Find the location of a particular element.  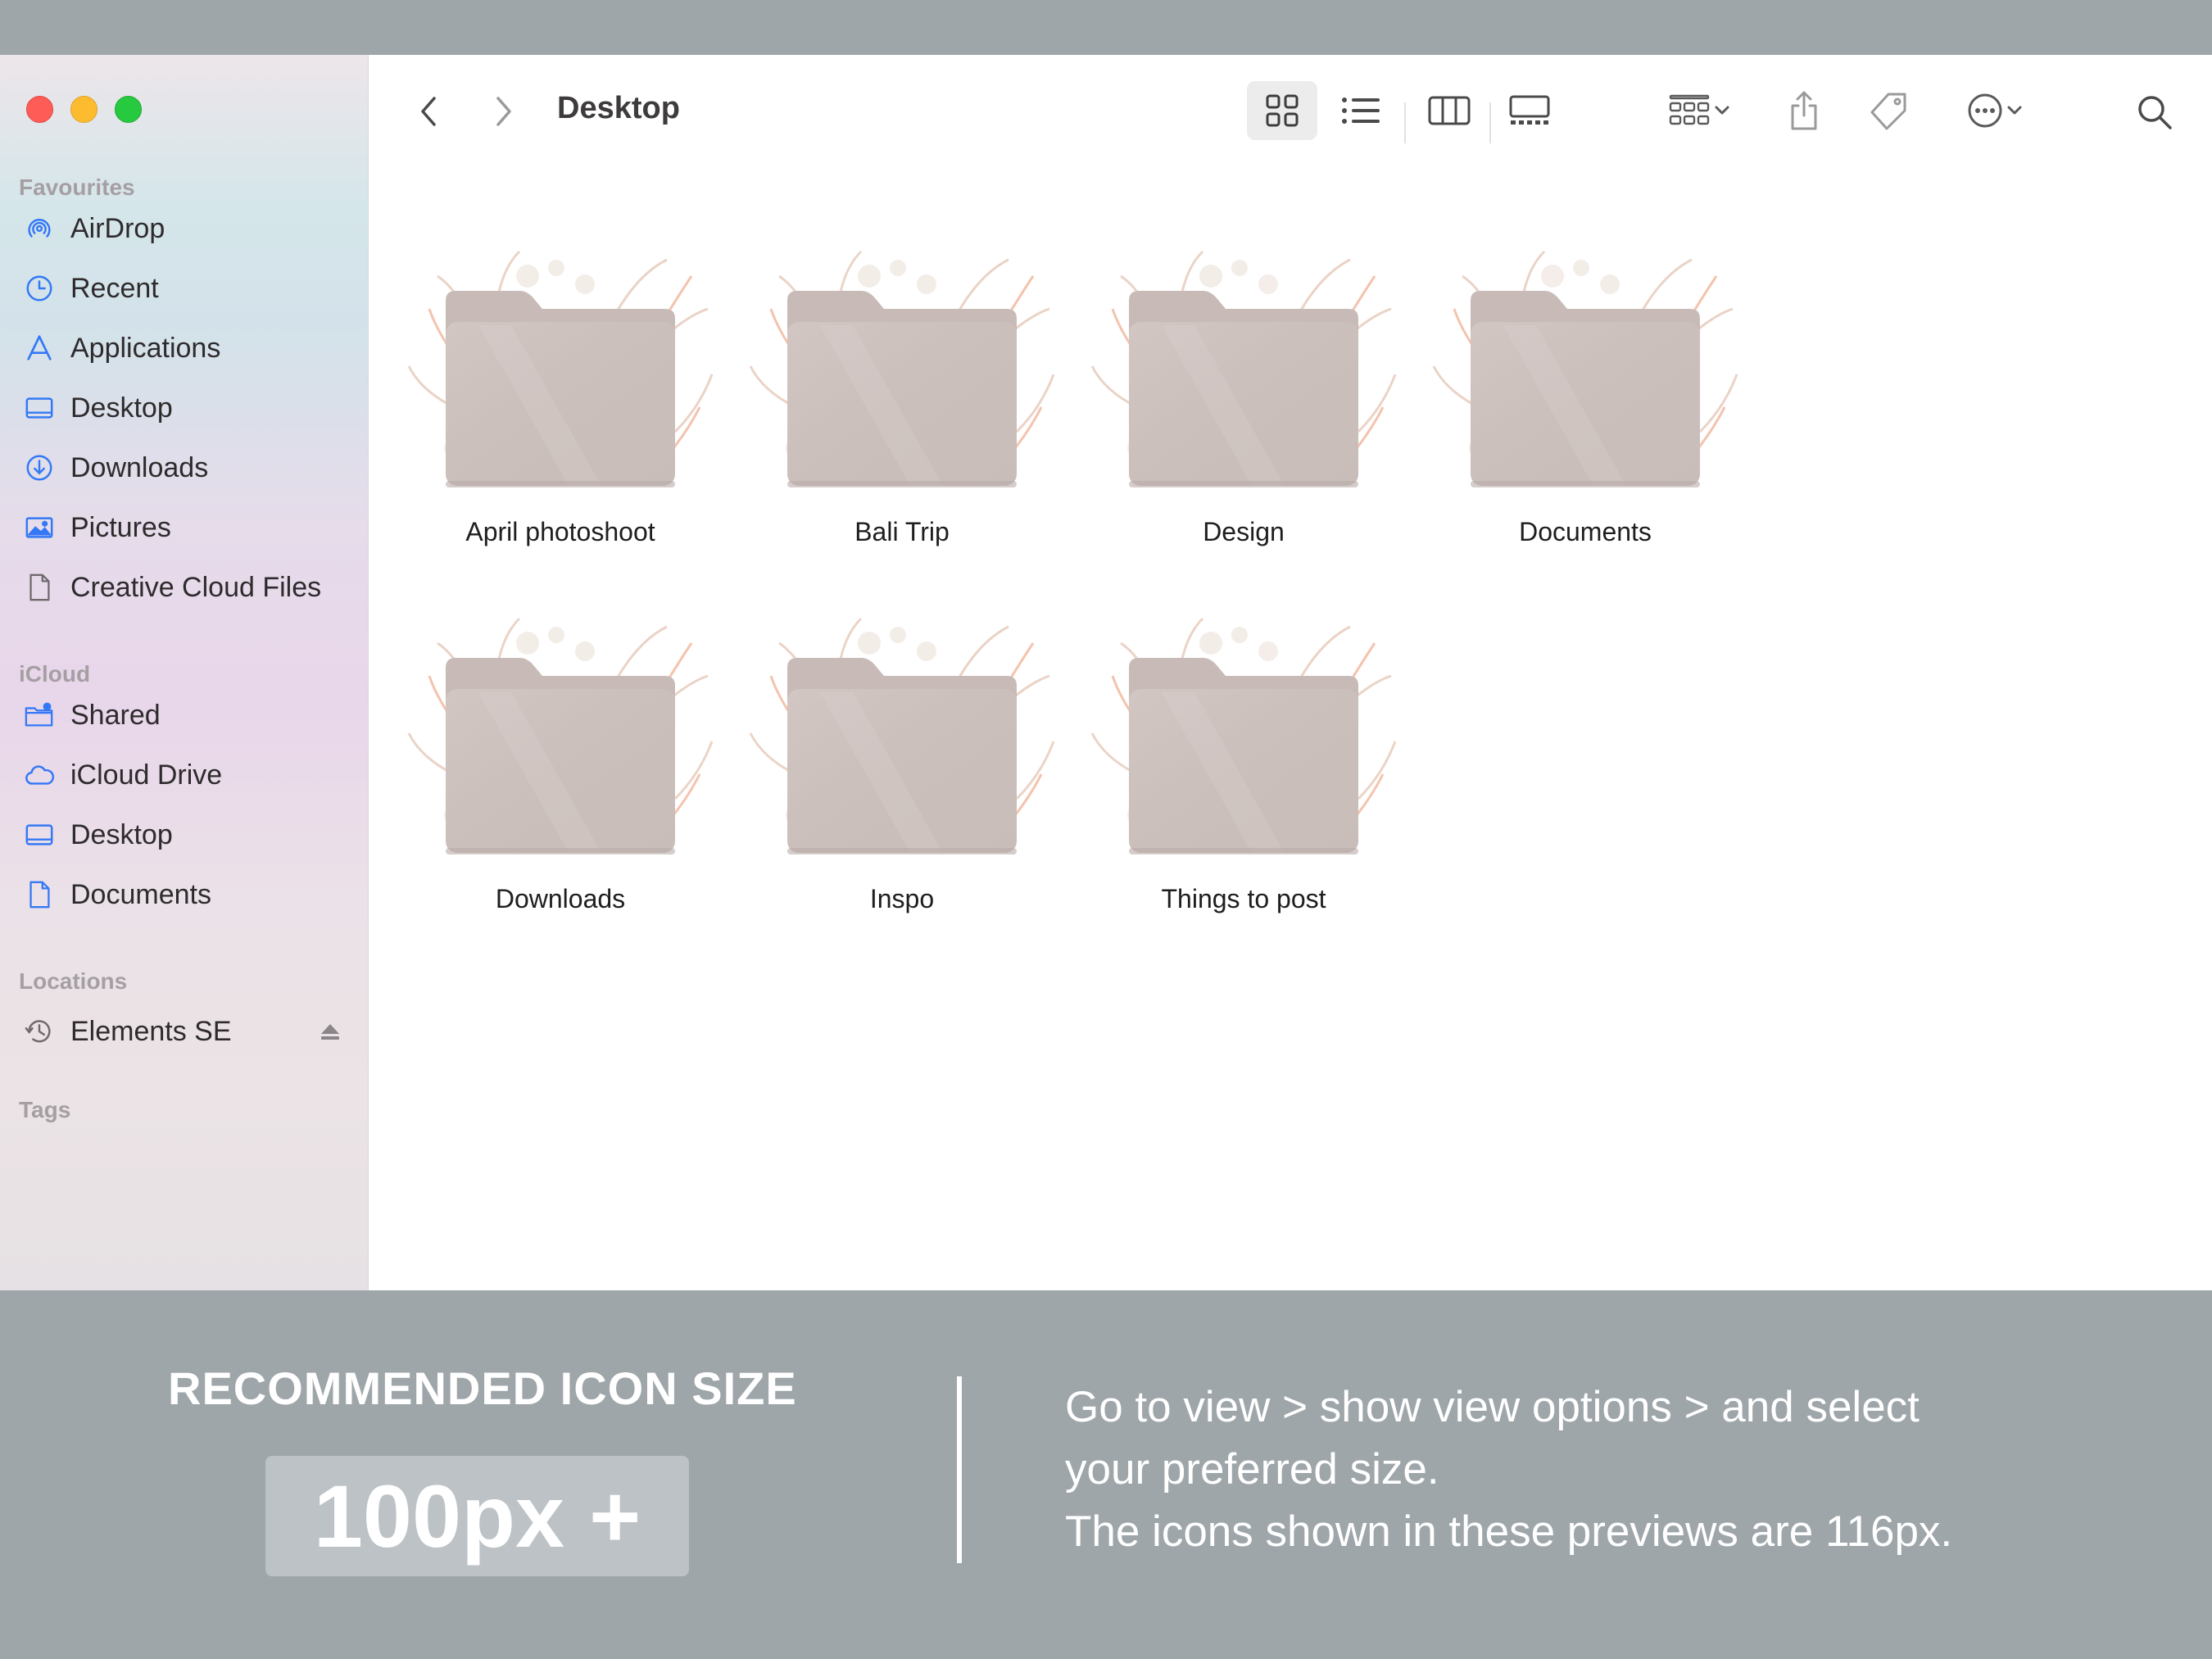

sidebar-item-label: iCloud Drive is located at coordinates (146, 775).